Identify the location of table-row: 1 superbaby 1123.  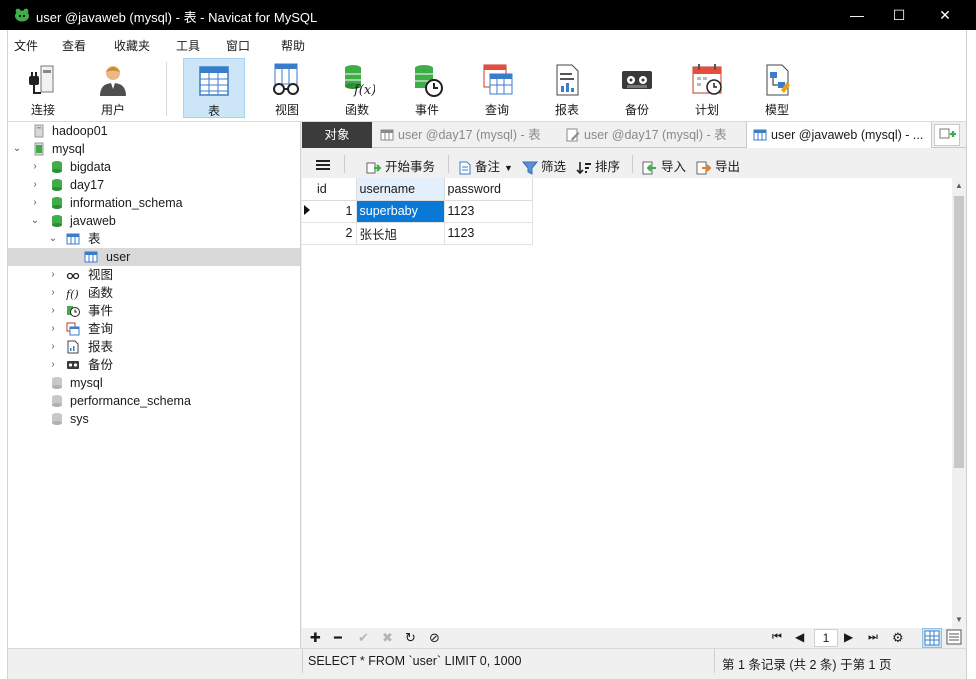
(417, 211).